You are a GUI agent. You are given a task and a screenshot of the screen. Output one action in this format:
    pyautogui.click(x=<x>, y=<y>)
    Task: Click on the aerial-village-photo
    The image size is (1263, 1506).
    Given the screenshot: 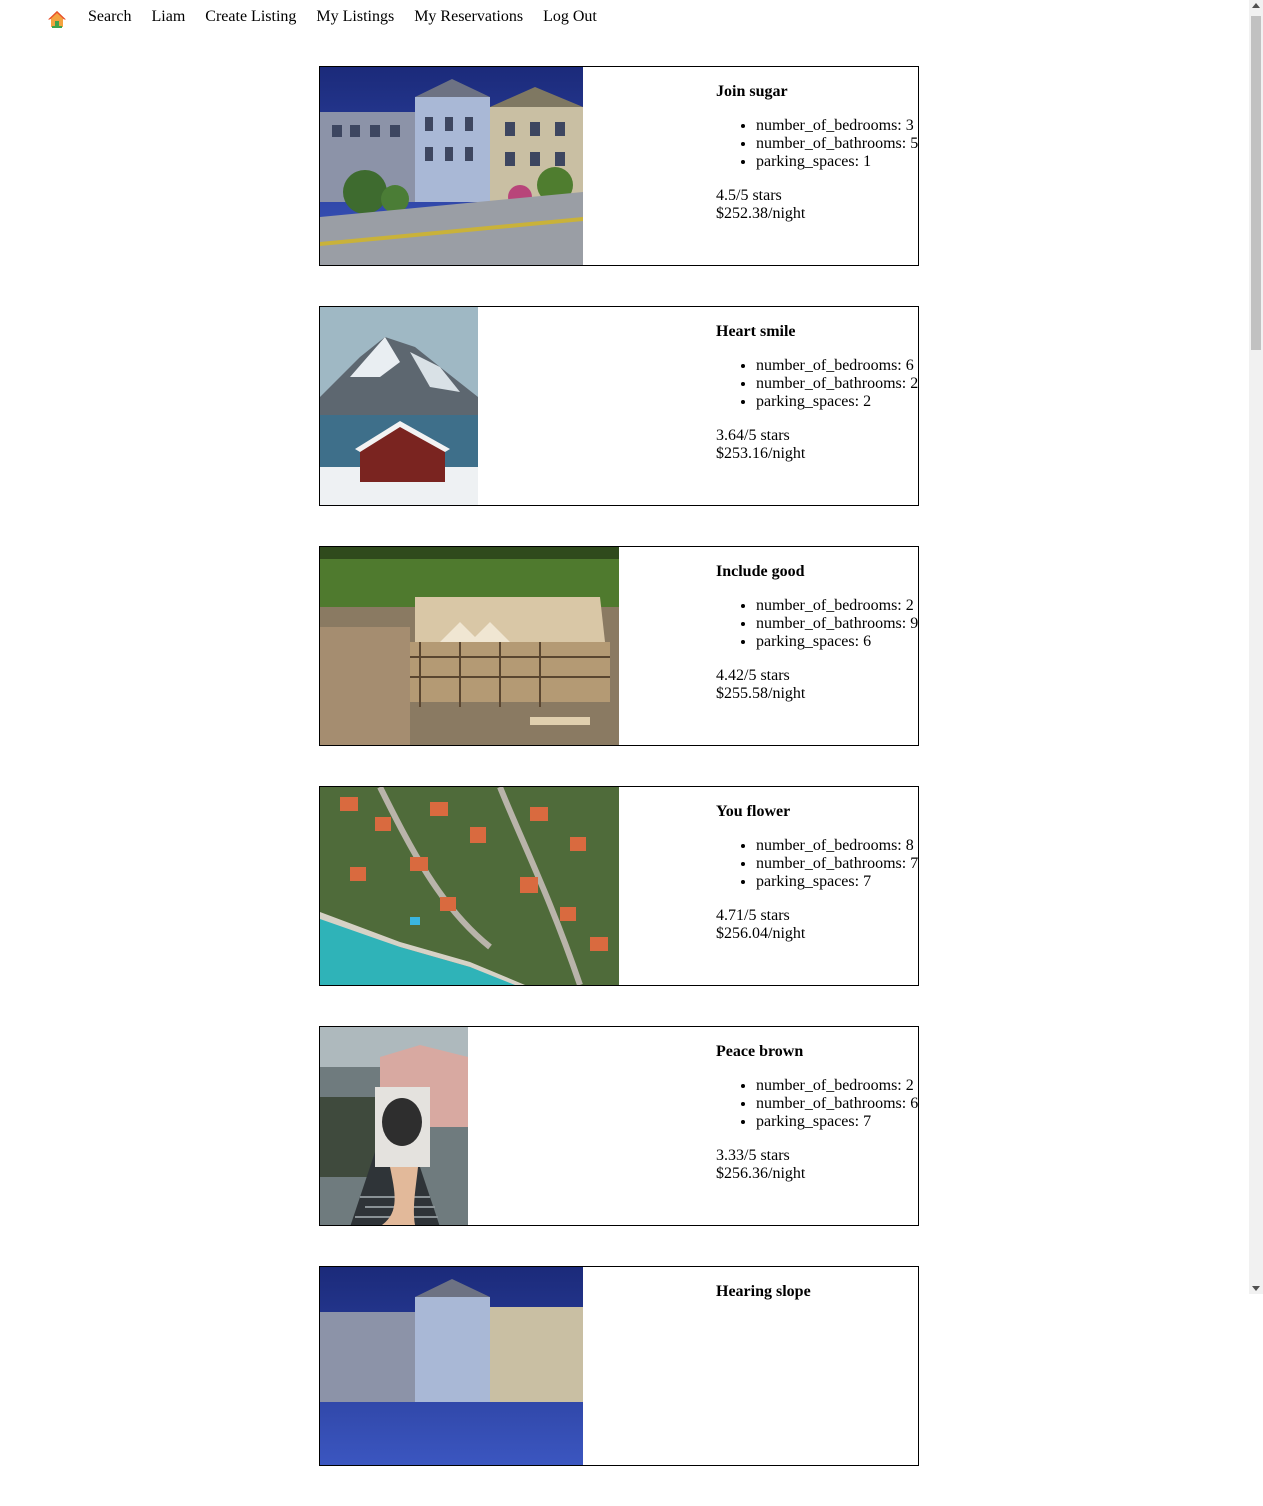 What is the action you would take?
    pyautogui.click(x=469, y=886)
    